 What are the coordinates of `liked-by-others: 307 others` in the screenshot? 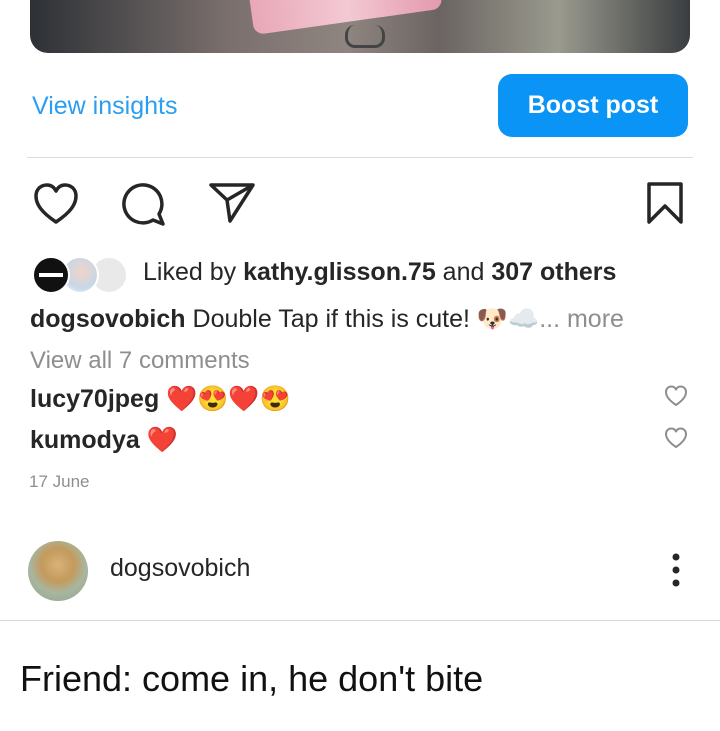 It's located at (553, 272).